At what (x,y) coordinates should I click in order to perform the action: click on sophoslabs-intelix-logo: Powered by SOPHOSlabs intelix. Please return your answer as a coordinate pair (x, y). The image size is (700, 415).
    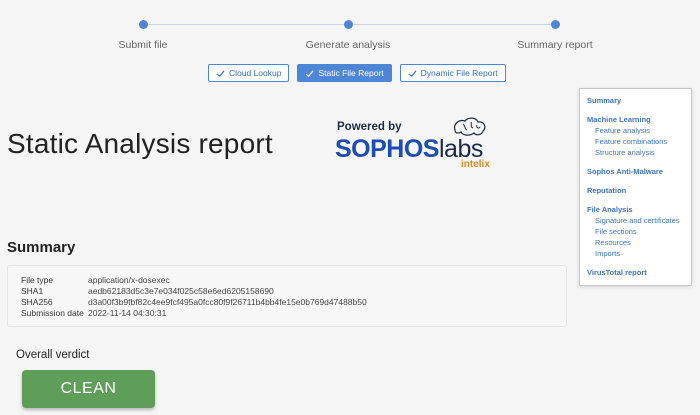
    Looking at the image, I should click on (418, 144).